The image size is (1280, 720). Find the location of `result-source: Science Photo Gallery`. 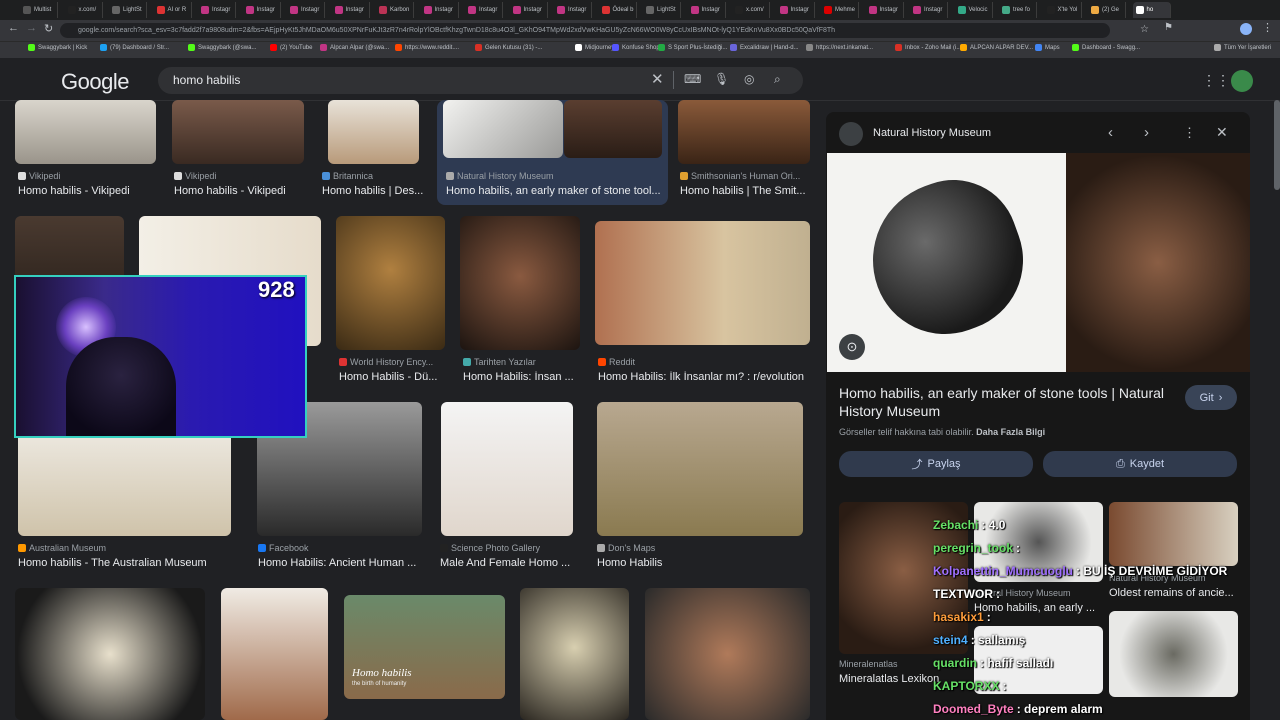

result-source: Science Photo Gallery is located at coordinates (490, 548).